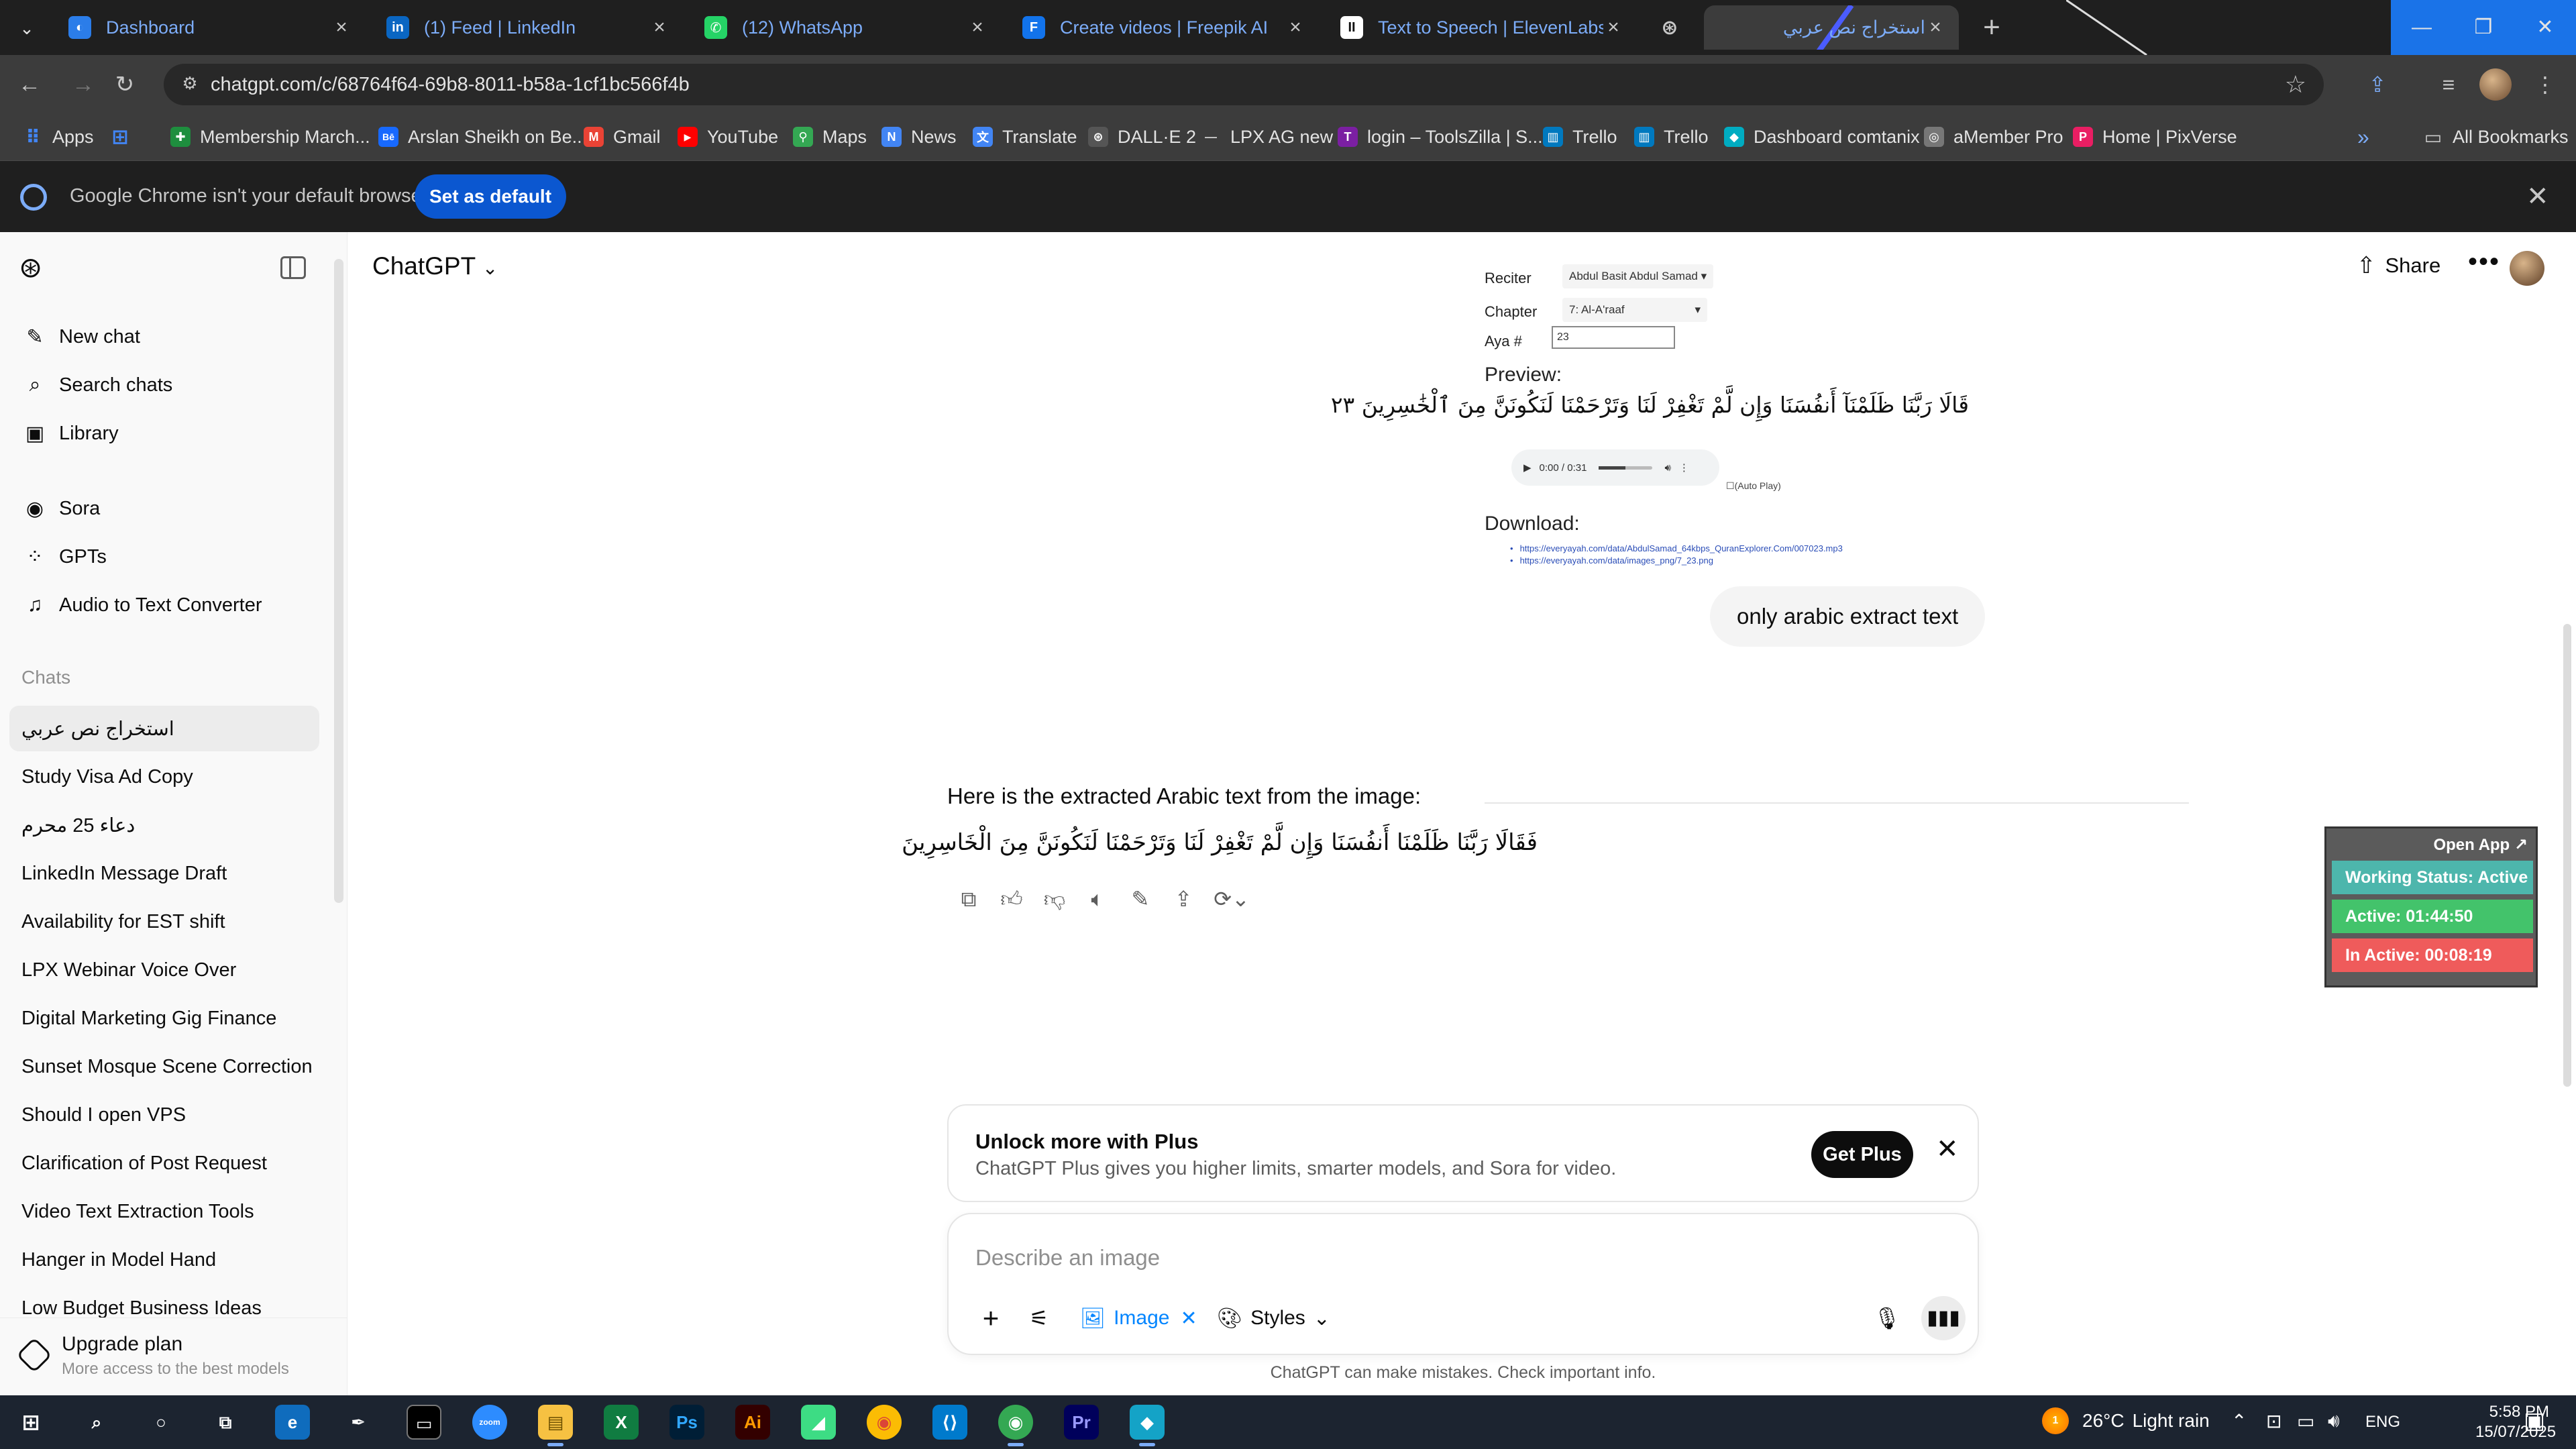  Describe the element at coordinates (1993, 137) in the screenshot. I see `bookmark-amember: ◎ aMember Pro` at that location.